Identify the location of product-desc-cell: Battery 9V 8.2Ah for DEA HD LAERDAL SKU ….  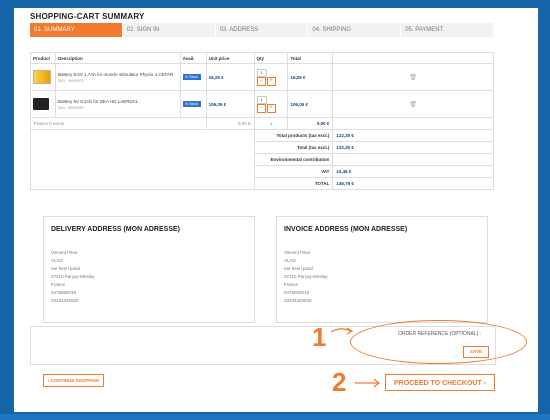
(117, 104).